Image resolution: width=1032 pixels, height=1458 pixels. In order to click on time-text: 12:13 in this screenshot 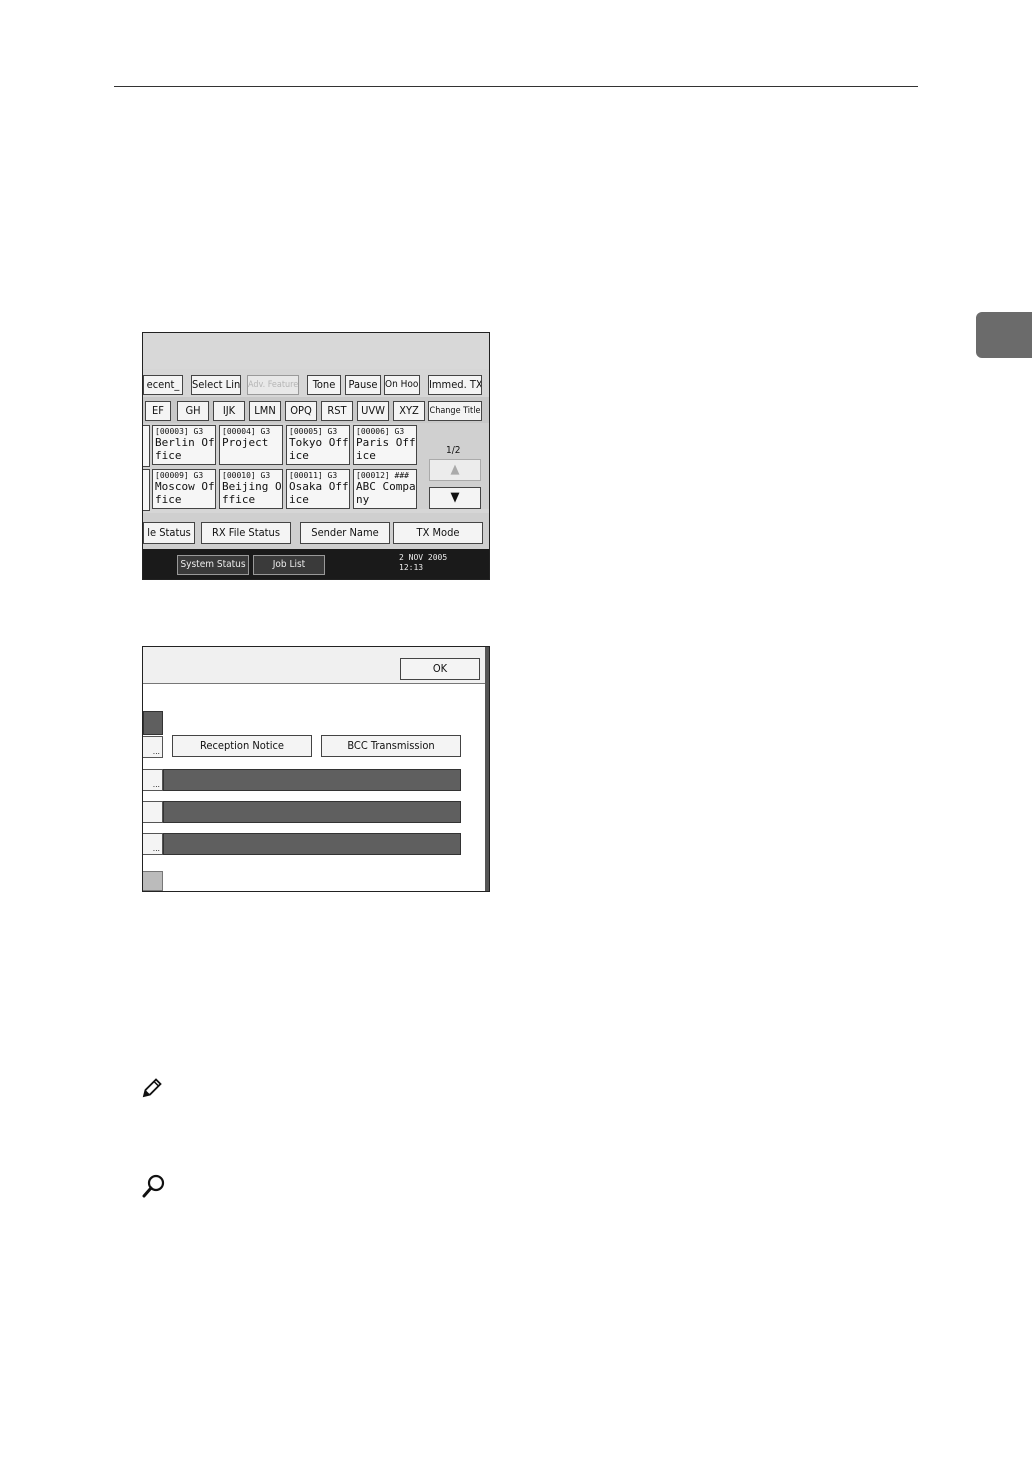, I will do `click(411, 567)`.